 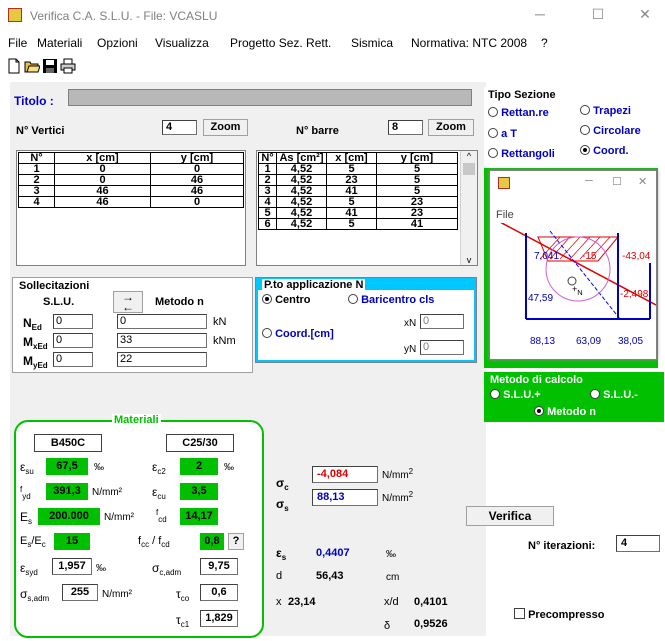 I want to click on menu-visualizza: Visualizza, so click(x=182, y=43).